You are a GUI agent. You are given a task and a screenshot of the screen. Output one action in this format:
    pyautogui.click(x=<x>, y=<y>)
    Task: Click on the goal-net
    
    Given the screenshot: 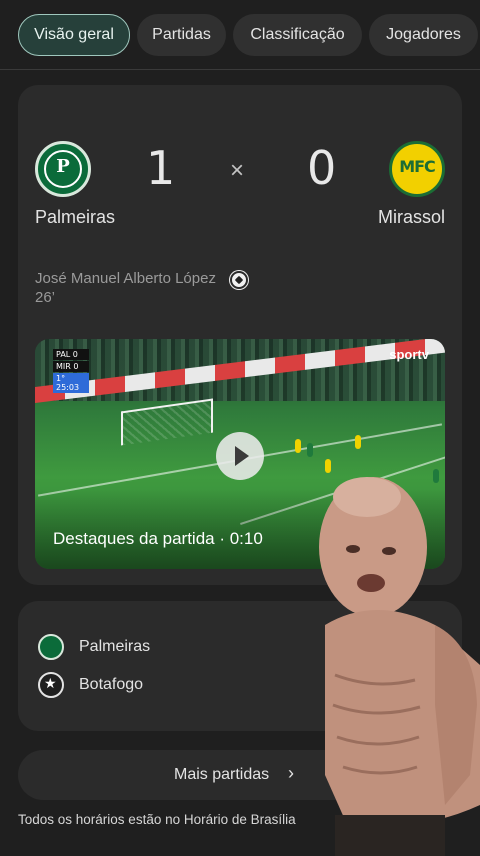 What is the action you would take?
    pyautogui.click(x=167, y=422)
    